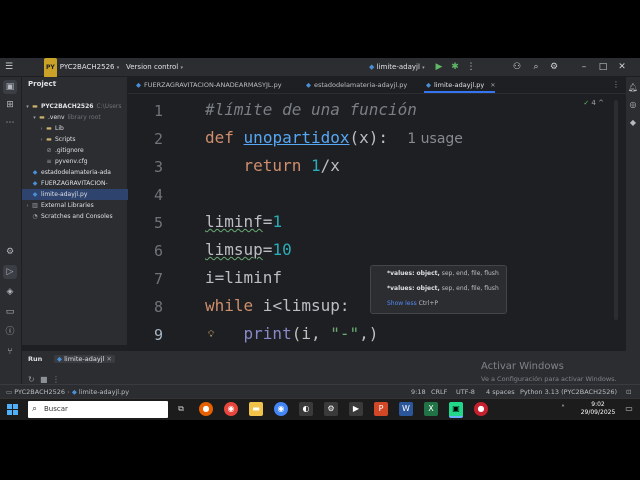 This screenshot has width=640, height=480. Describe the element at coordinates (465, 392) in the screenshot. I see `file-encoding: UTF-8` at that location.